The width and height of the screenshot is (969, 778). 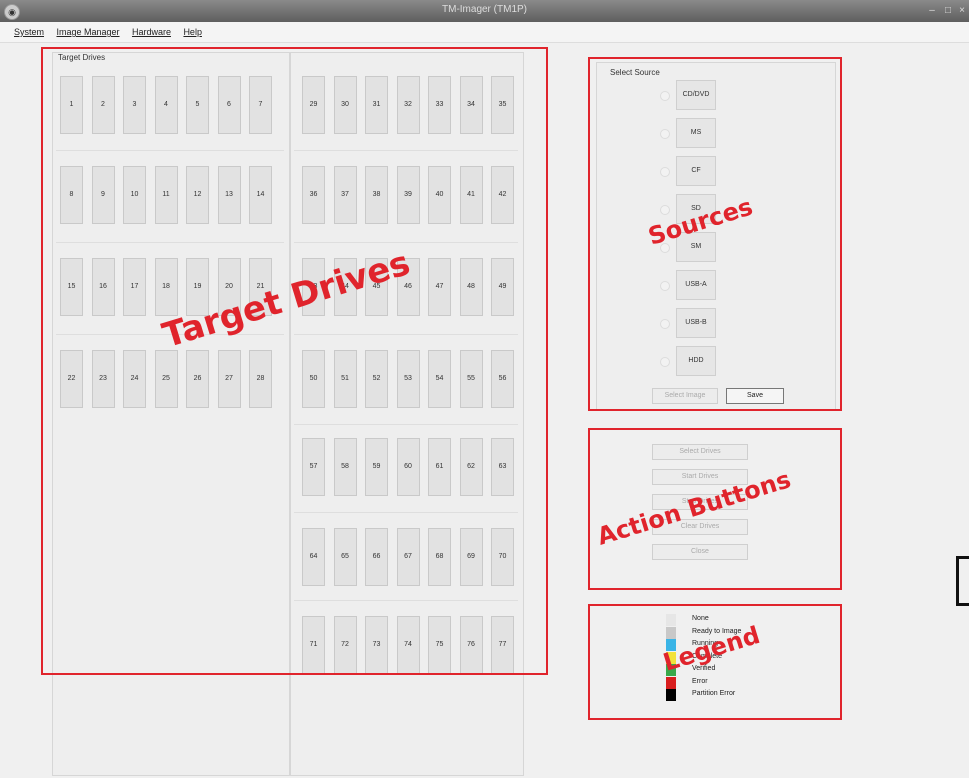 What do you see at coordinates (948, 11) in the screenshot?
I see `maximize-icon: □` at bounding box center [948, 11].